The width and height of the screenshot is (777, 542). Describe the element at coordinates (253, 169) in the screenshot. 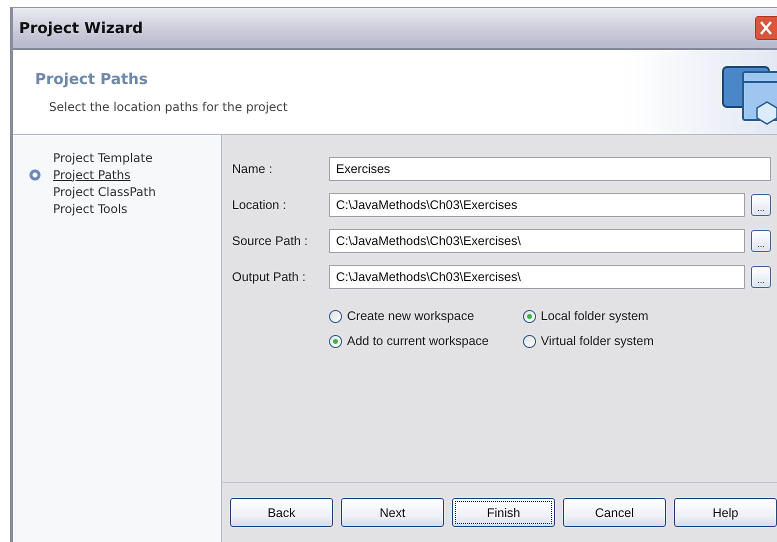

I see `field-label: Name :` at that location.